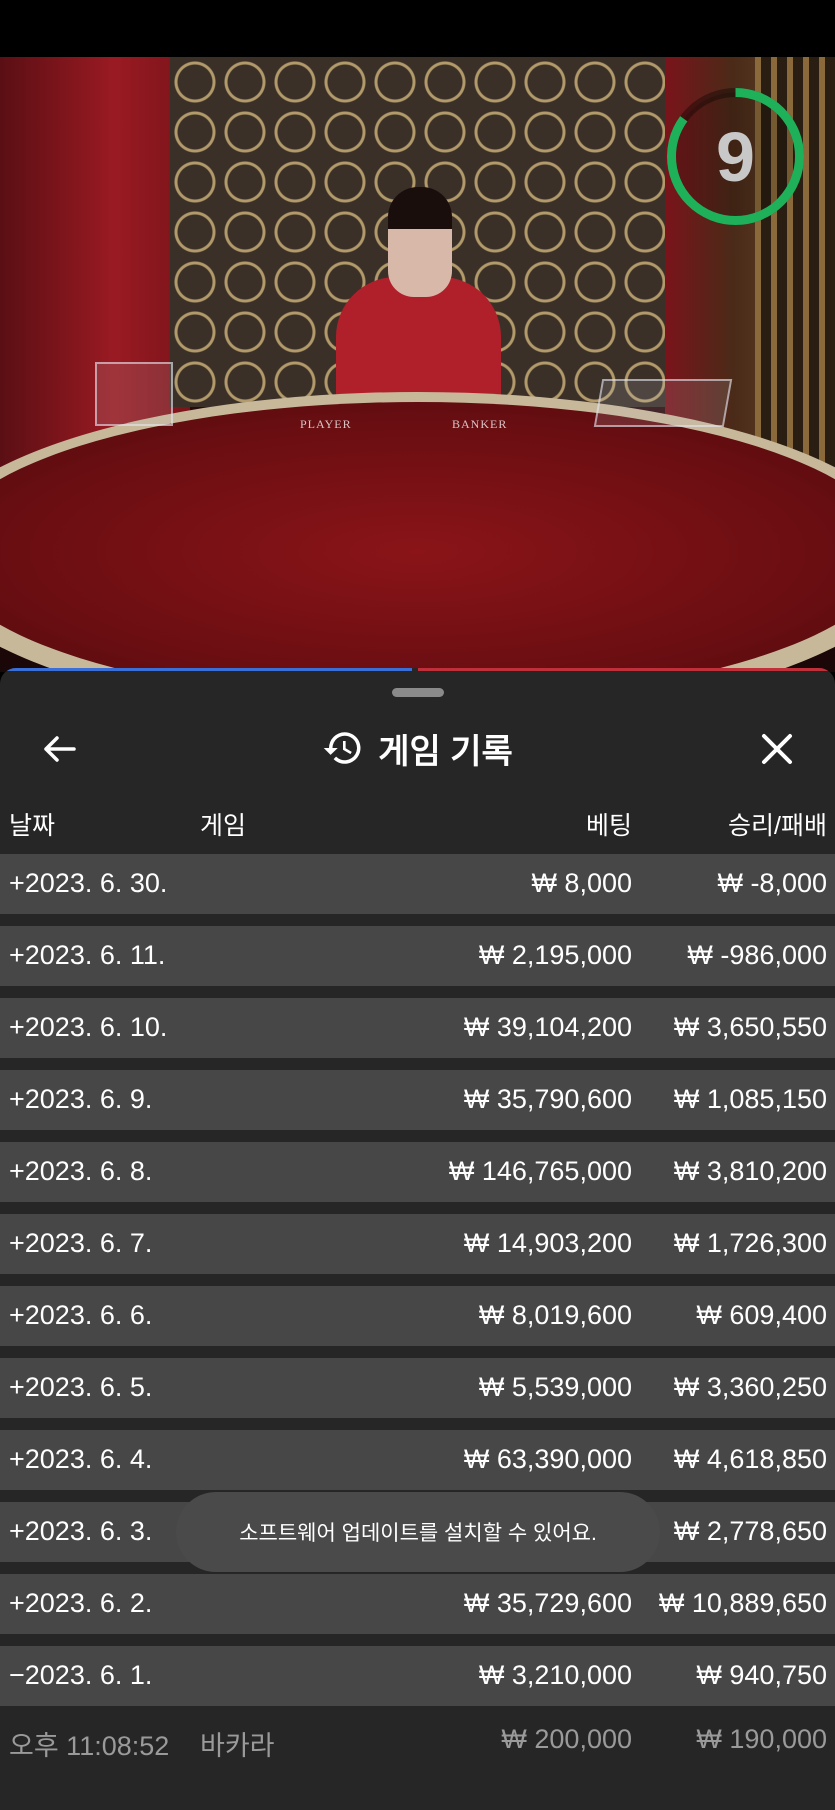 Image resolution: width=835 pixels, height=1810 pixels. Describe the element at coordinates (547, 1099) in the screenshot. I see `row-bet: ₩ 35,790,600` at that location.